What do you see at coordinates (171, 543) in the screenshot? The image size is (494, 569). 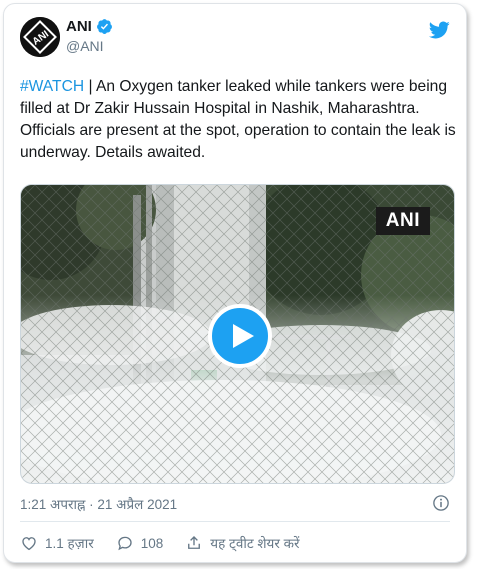 I see `action-bar: 1.1 हज़ार 108 यह ट्वीट शेयर करें` at bounding box center [171, 543].